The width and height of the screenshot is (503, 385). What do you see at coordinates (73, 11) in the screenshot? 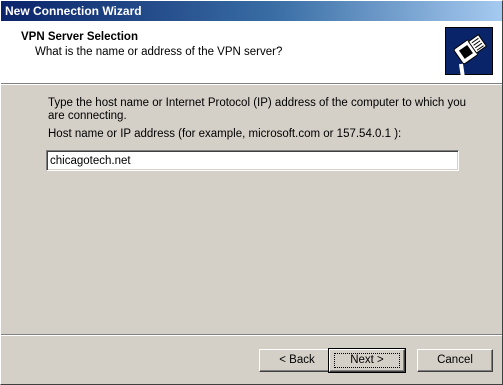
I see `window-title: New Connection Wizard` at bounding box center [73, 11].